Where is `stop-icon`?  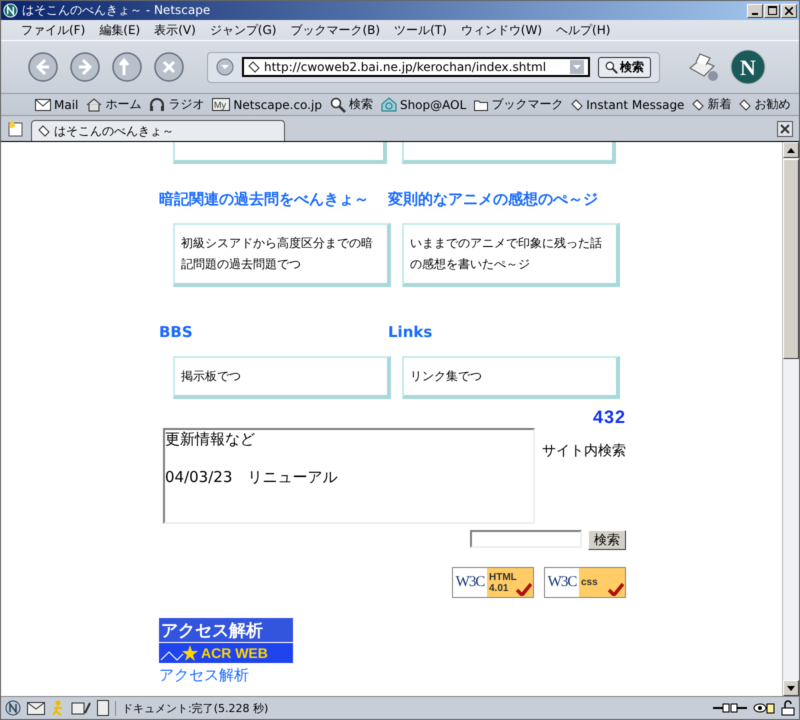 stop-icon is located at coordinates (169, 67).